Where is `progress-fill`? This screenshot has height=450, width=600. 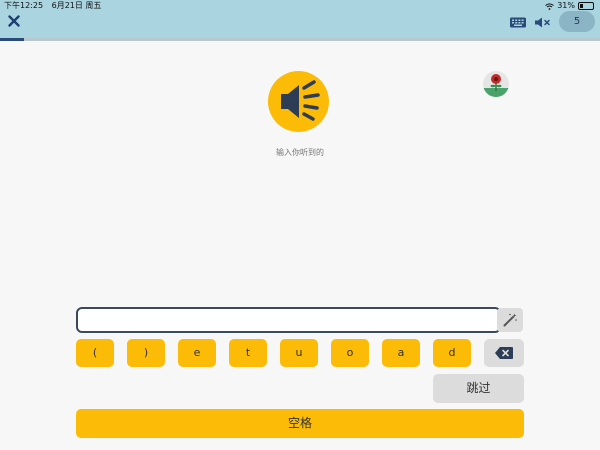
progress-fill is located at coordinates (12, 39).